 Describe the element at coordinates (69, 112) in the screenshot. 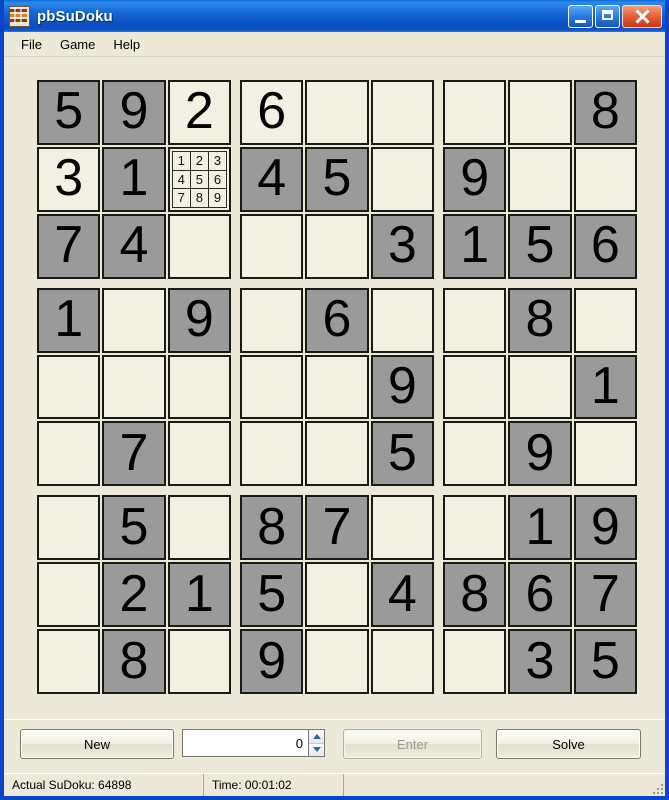

I see `sudoku-cell-r1c1: 5` at that location.